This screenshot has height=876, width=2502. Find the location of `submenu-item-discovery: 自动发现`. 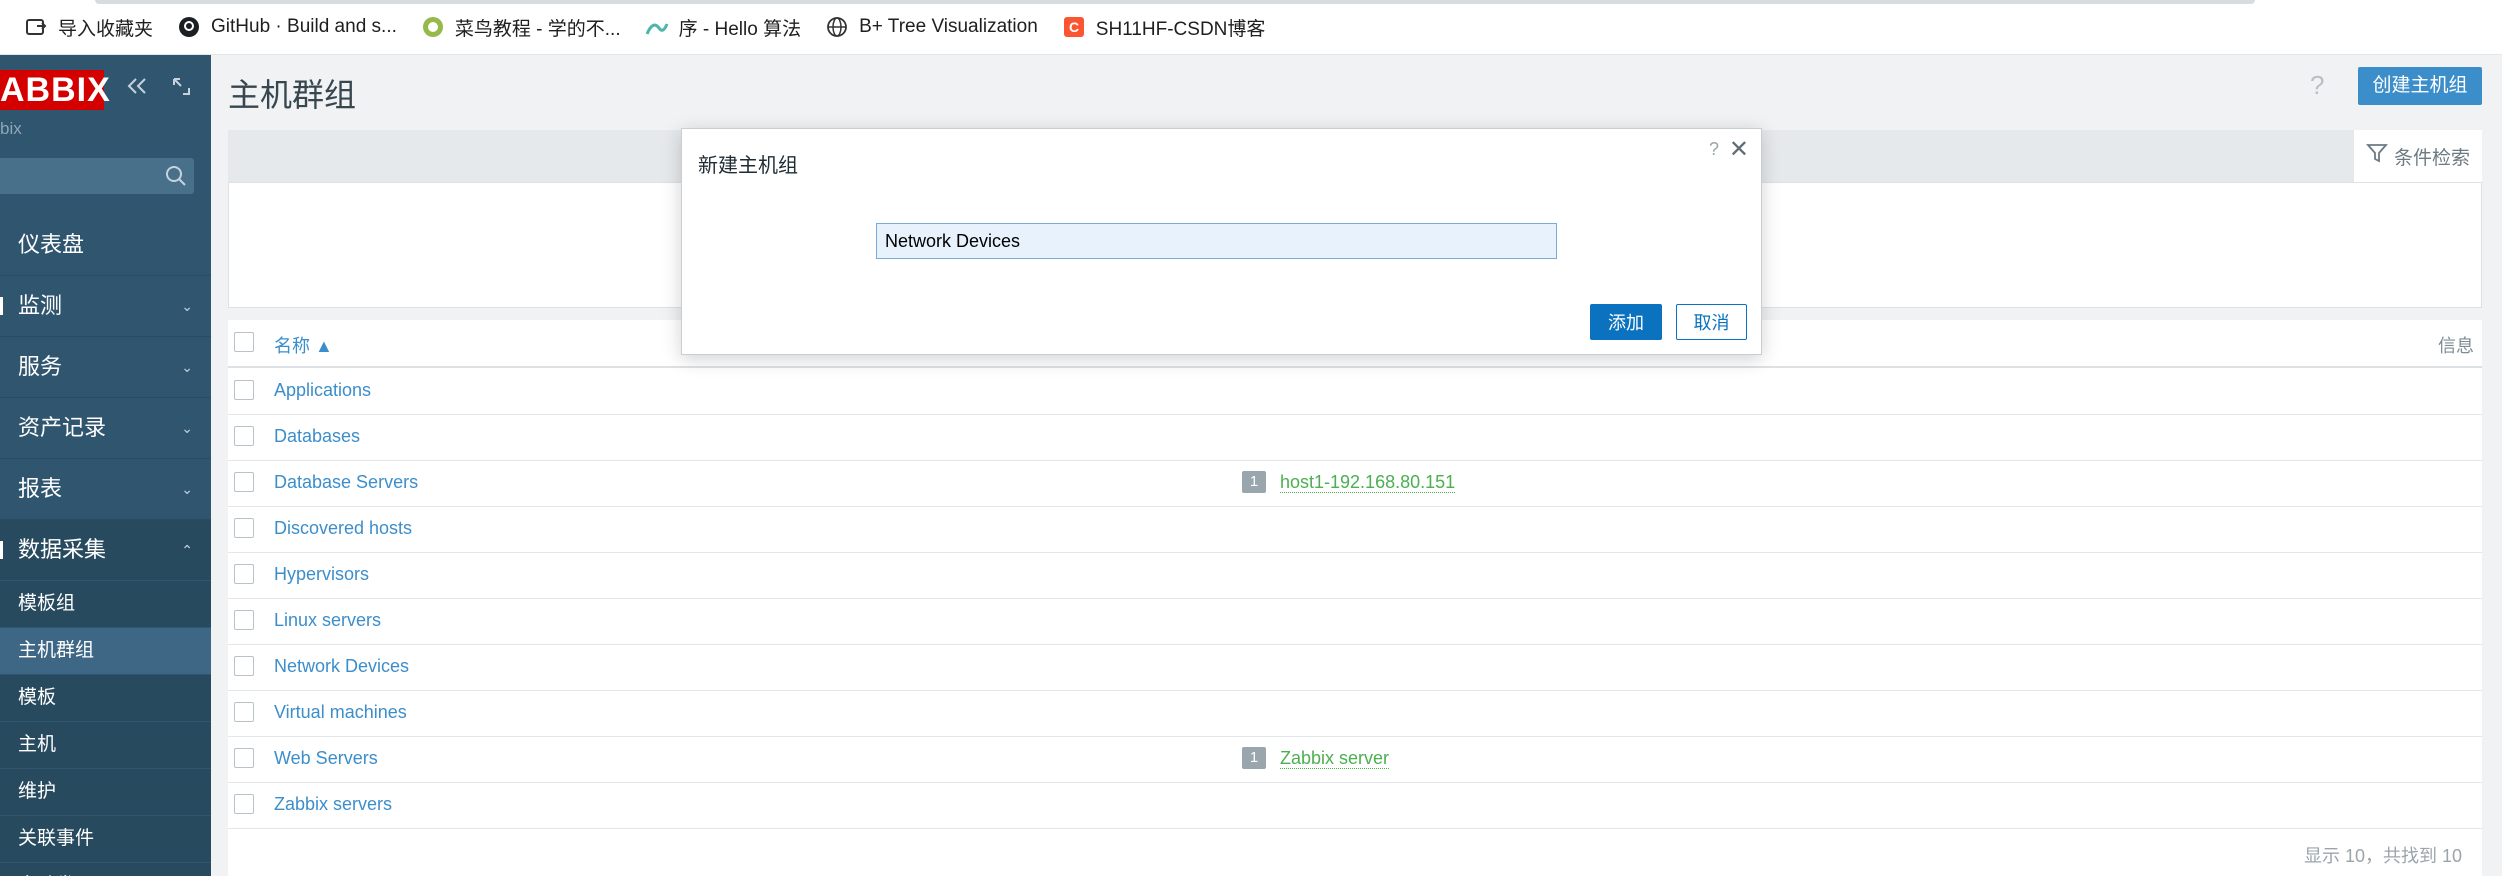

submenu-item-discovery: 自动发现 is located at coordinates (105, 869).